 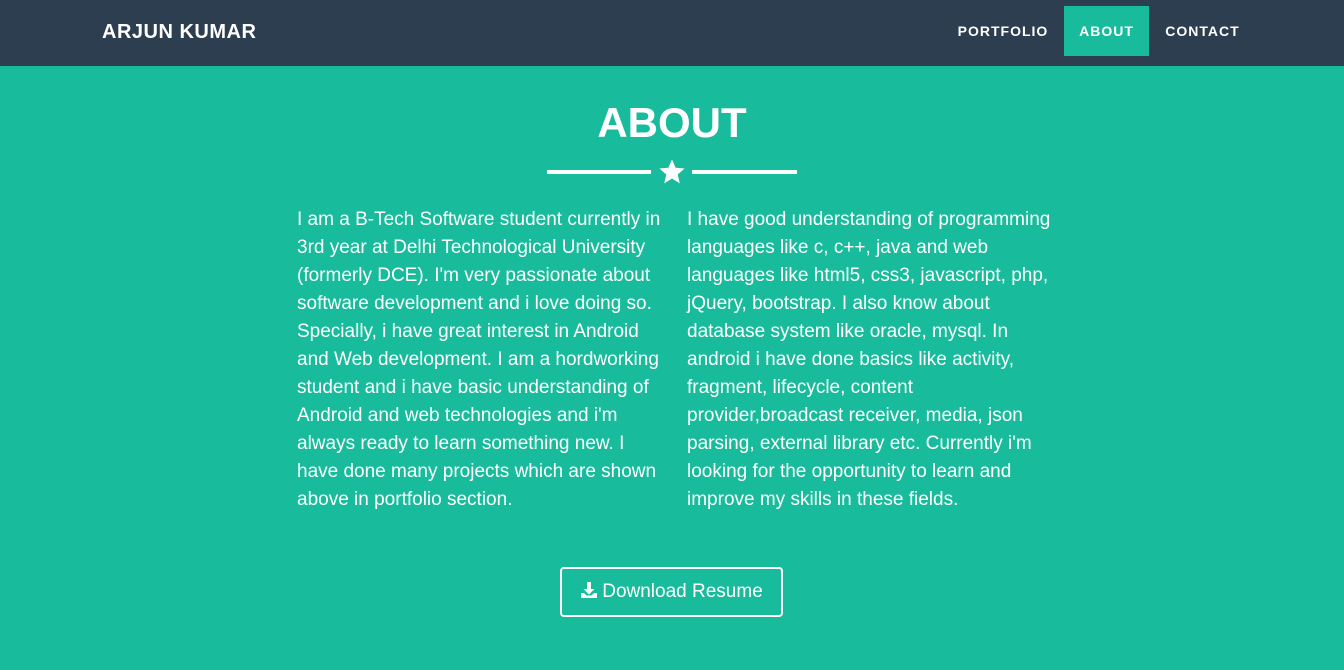 What do you see at coordinates (672, 171) in the screenshot?
I see `star-icon` at bounding box center [672, 171].